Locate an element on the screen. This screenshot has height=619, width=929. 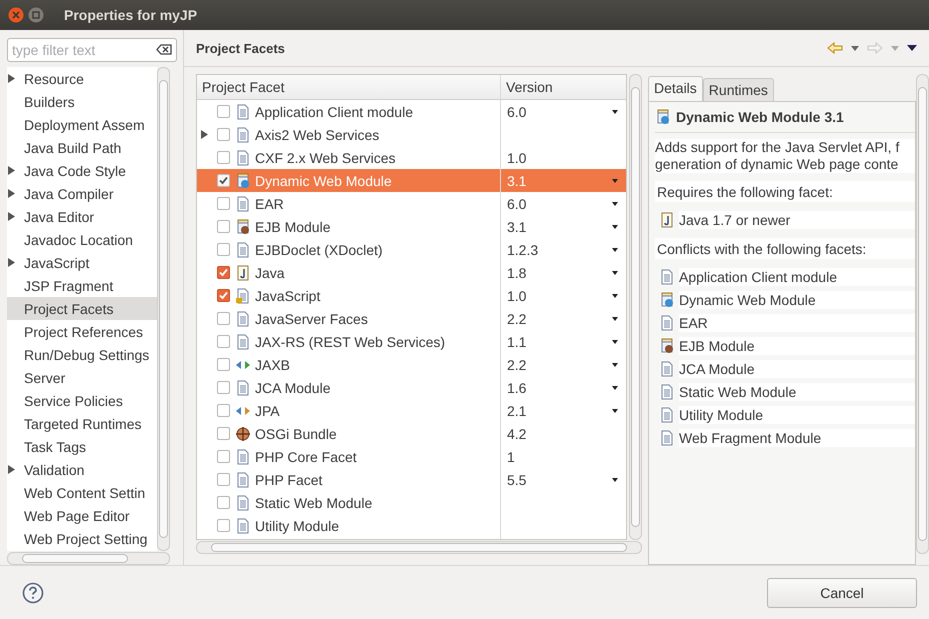
conflicting-facet: EAR is located at coordinates (797, 323).